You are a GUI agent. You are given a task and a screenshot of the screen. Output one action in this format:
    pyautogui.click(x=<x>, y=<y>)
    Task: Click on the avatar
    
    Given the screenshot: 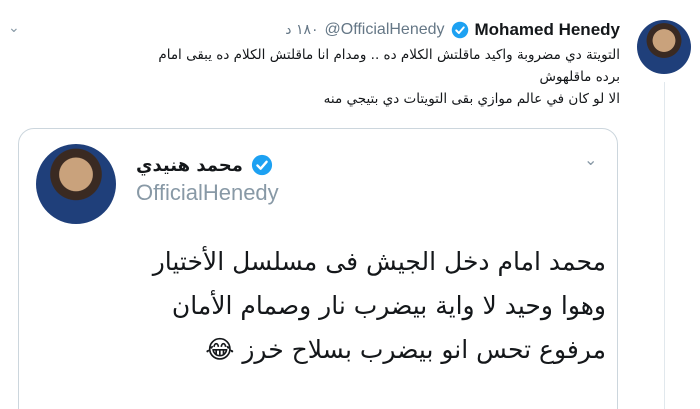 What is the action you would take?
    pyautogui.click(x=664, y=47)
    